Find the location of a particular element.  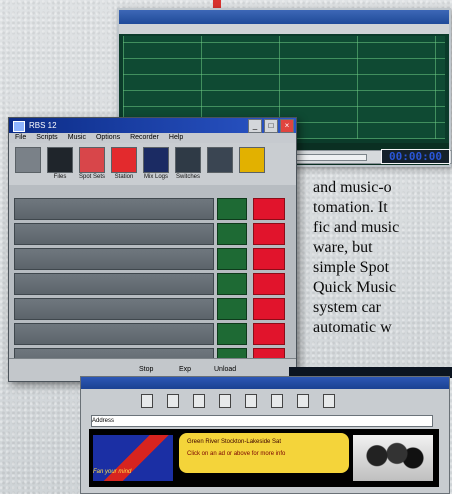

toolbar-button: Spot Sets is located at coordinates (92, 164).